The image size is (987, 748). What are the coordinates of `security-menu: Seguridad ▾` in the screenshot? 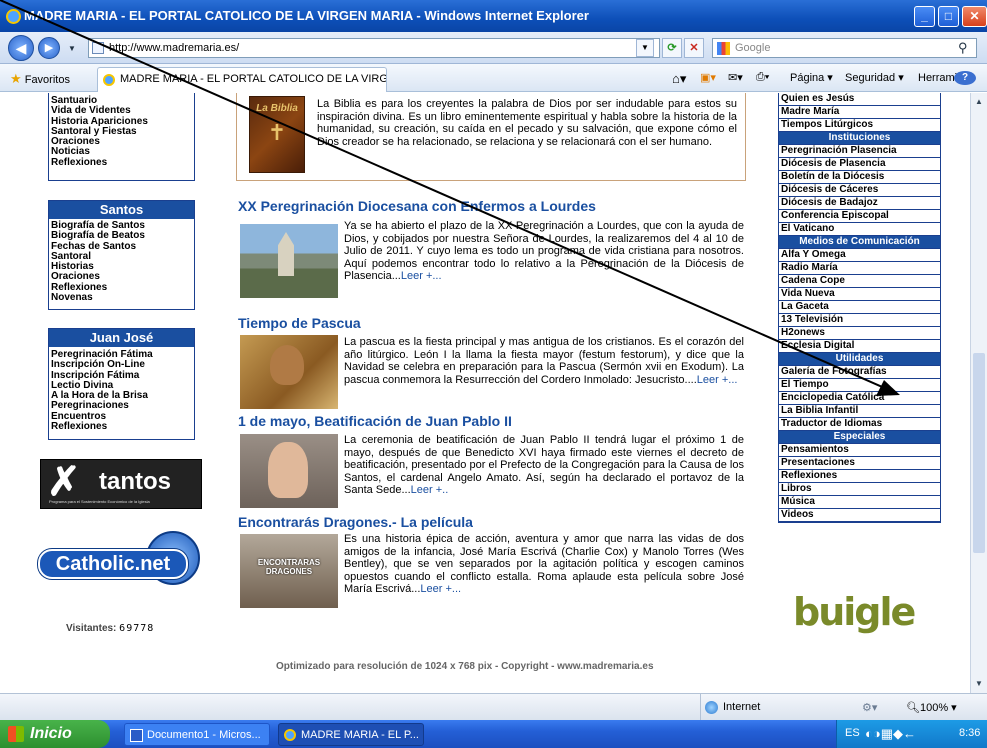 It's located at (874, 77).